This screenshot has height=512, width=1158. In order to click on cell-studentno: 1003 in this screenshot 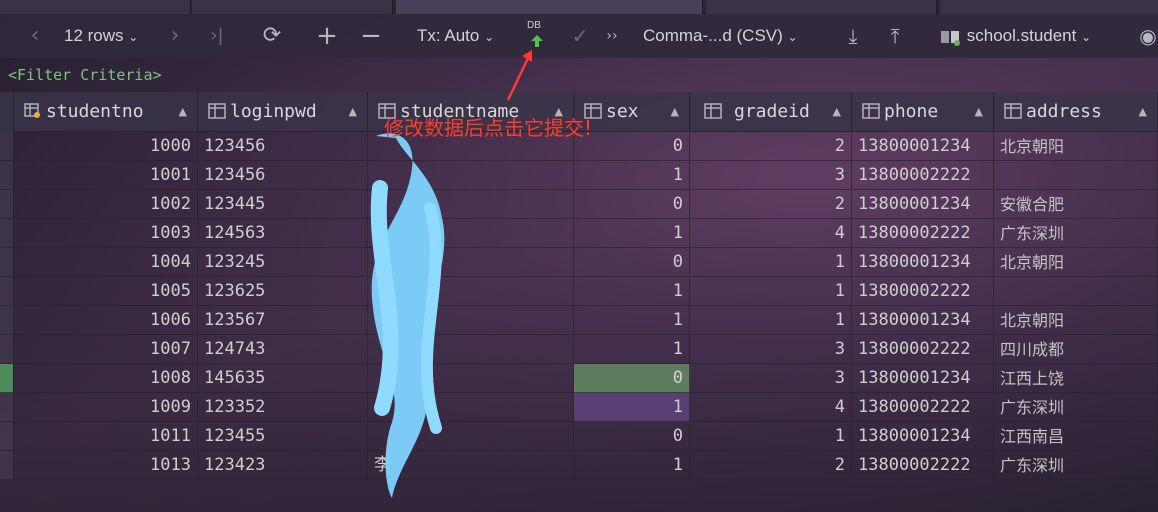, I will do `click(106, 233)`.